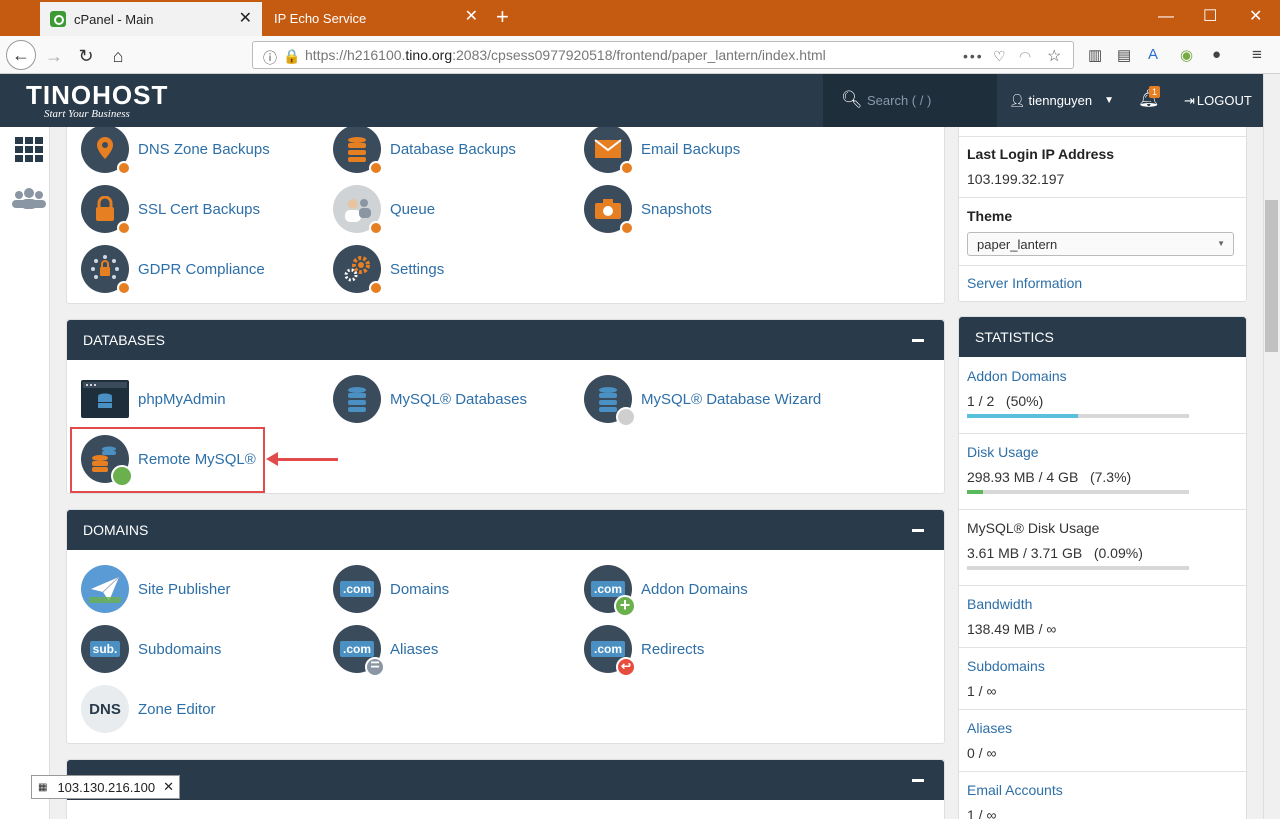 This screenshot has height=819, width=1280. I want to click on minimize-icon: —, so click(1166, 17).